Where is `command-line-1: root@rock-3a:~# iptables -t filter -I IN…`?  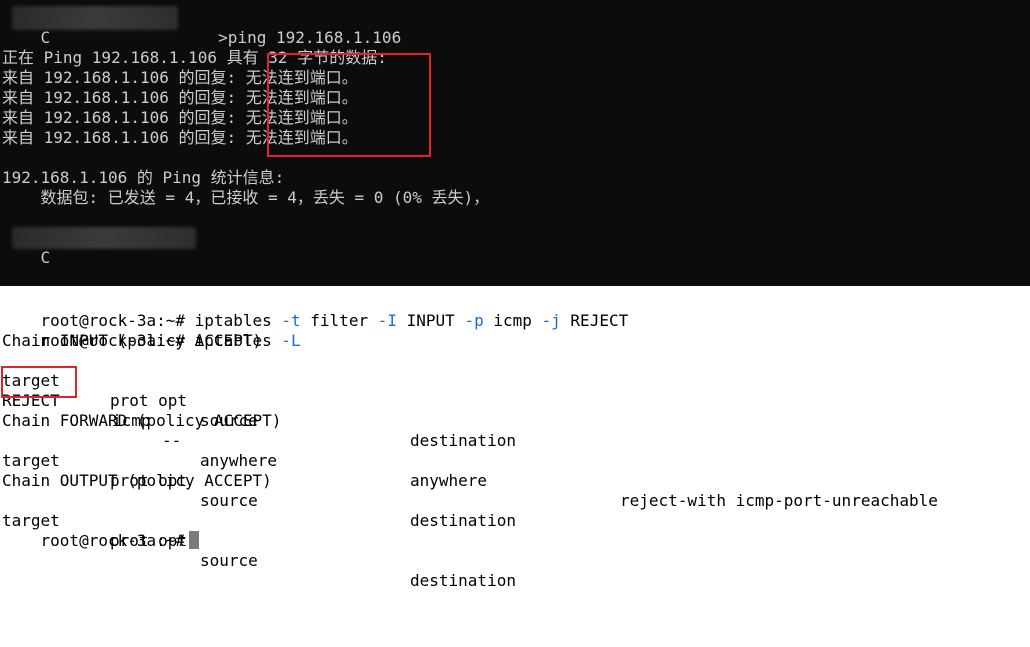
command-line-1: root@rock-3a:~# iptables -t filter -I IN… is located at coordinates (315, 310).